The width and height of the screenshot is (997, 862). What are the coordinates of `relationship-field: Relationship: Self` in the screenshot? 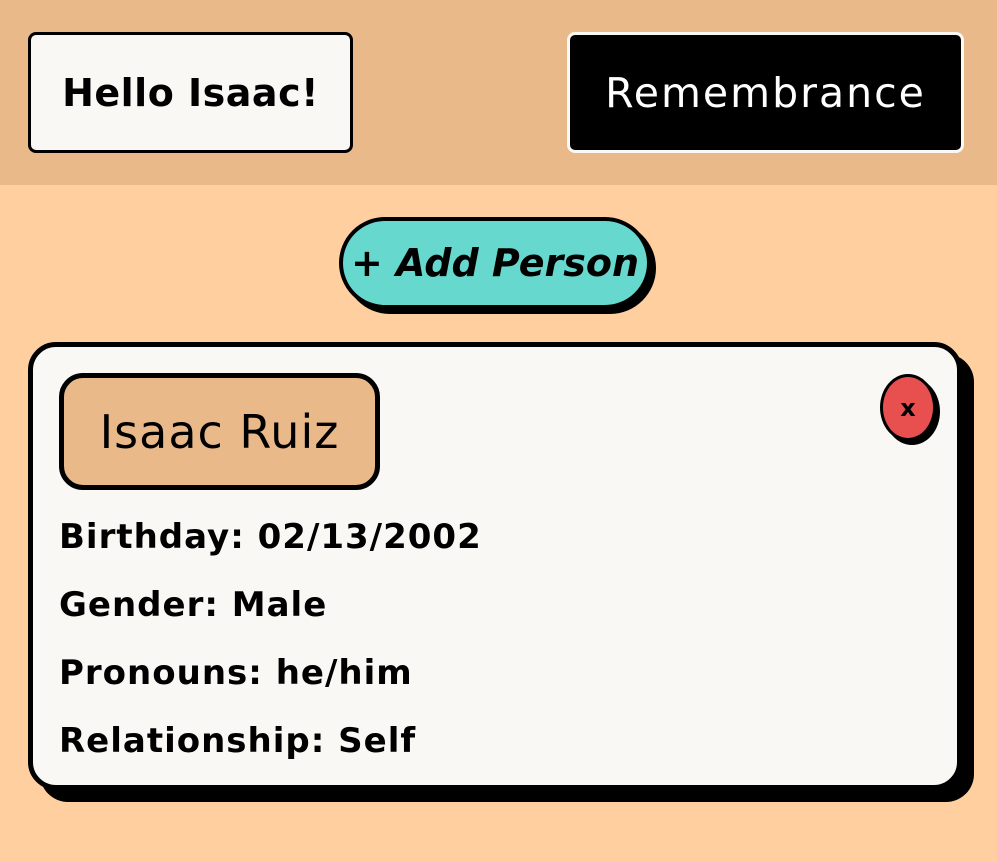 It's located at (238, 741).